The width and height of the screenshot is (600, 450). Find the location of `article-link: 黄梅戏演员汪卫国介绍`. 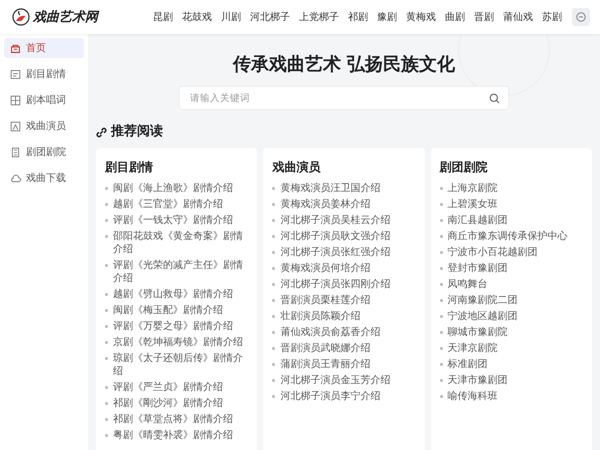

article-link: 黄梅戏演员汪卫国介绍 is located at coordinates (330, 188).